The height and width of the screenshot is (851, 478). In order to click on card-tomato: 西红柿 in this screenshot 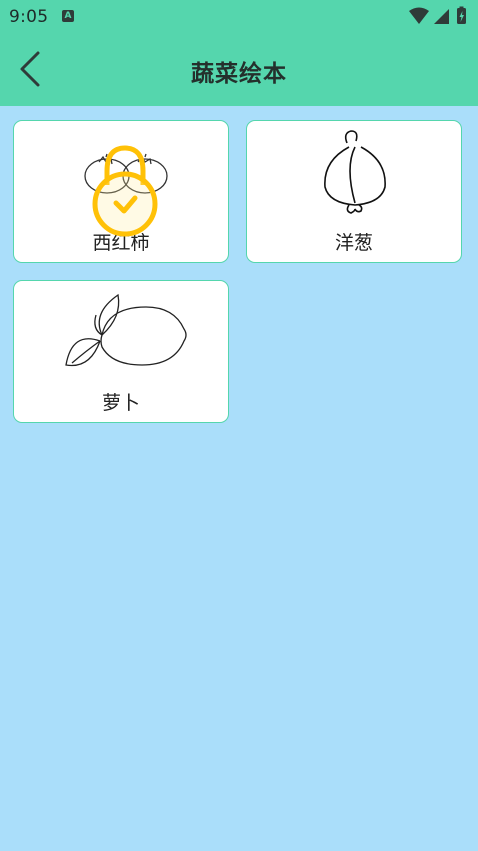, I will do `click(121, 191)`.